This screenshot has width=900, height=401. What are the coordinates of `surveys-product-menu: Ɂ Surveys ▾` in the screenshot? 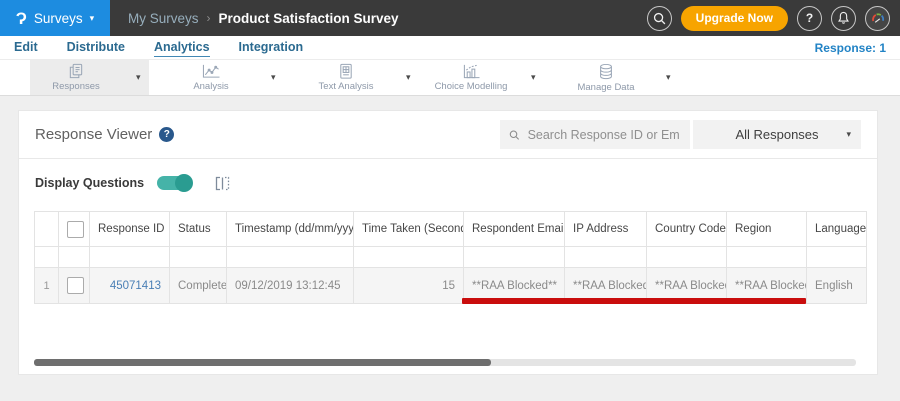 It's located at (55, 18).